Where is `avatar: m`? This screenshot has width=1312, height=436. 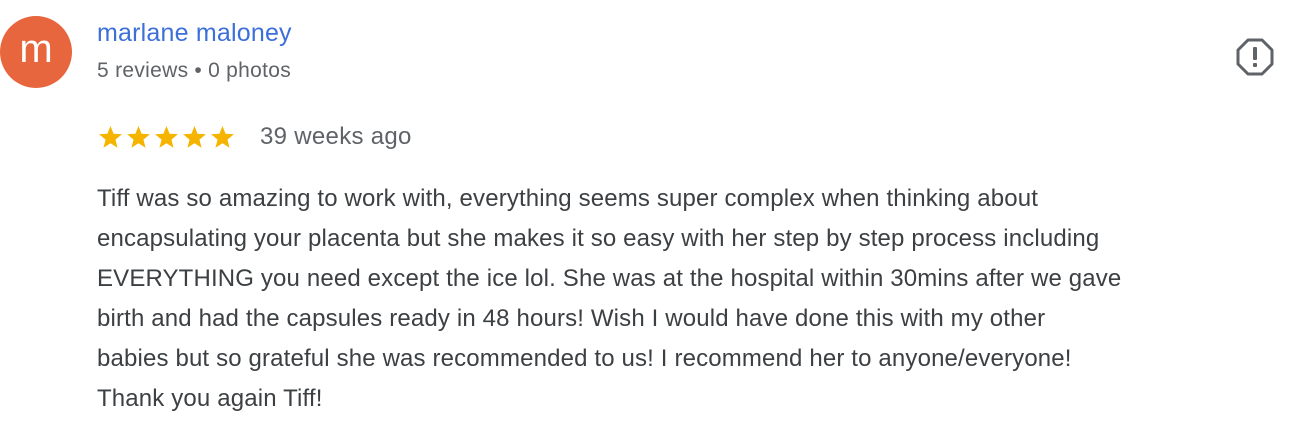 avatar: m is located at coordinates (36, 52).